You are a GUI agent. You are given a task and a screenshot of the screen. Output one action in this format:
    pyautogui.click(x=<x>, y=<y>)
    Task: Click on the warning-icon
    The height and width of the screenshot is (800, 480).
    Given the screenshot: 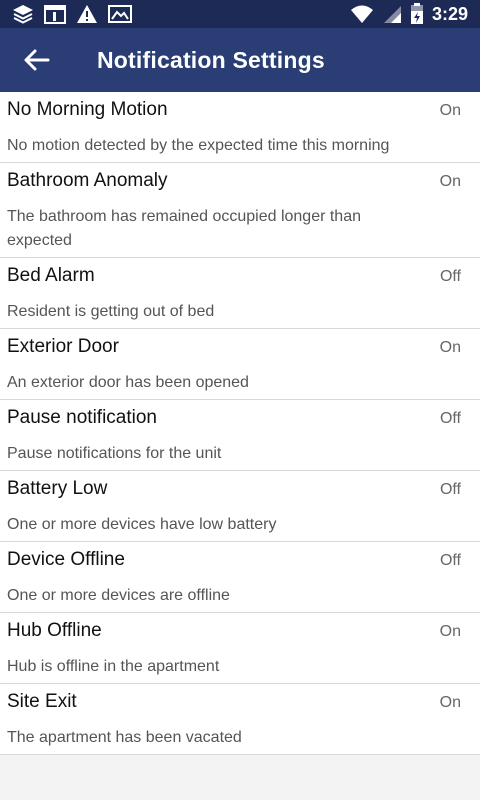 What is the action you would take?
    pyautogui.click(x=87, y=14)
    